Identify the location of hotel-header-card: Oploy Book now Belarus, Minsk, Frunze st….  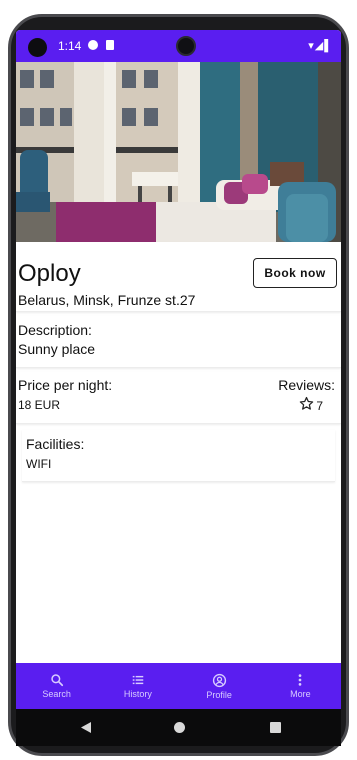
(178, 277).